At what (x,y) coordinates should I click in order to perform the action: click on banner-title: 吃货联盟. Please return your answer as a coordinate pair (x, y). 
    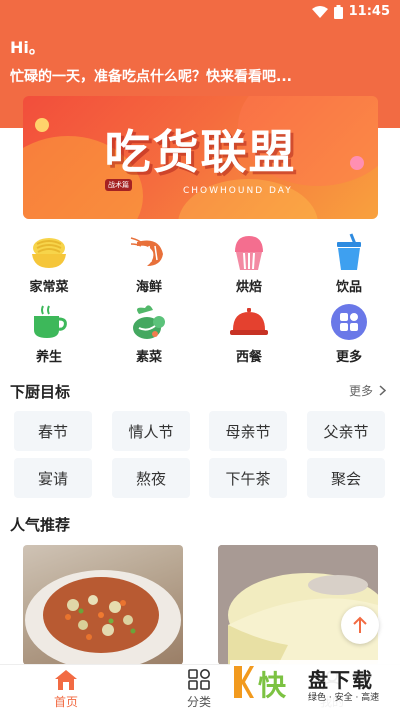
    Looking at the image, I should click on (200, 152).